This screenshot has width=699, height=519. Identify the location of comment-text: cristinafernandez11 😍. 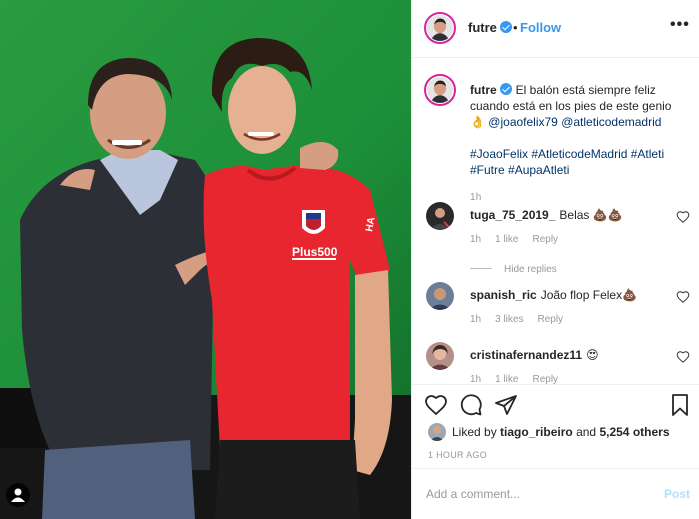
(534, 355).